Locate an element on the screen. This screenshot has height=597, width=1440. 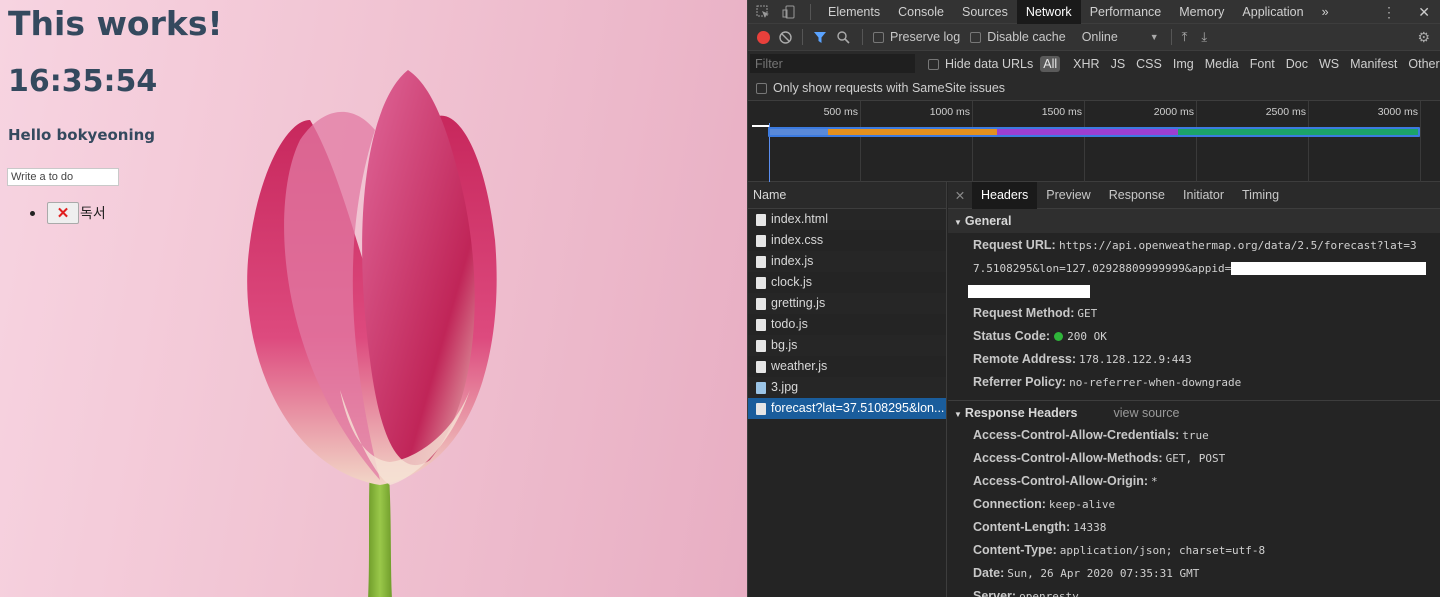
request-row: todo.js is located at coordinates (847, 324).